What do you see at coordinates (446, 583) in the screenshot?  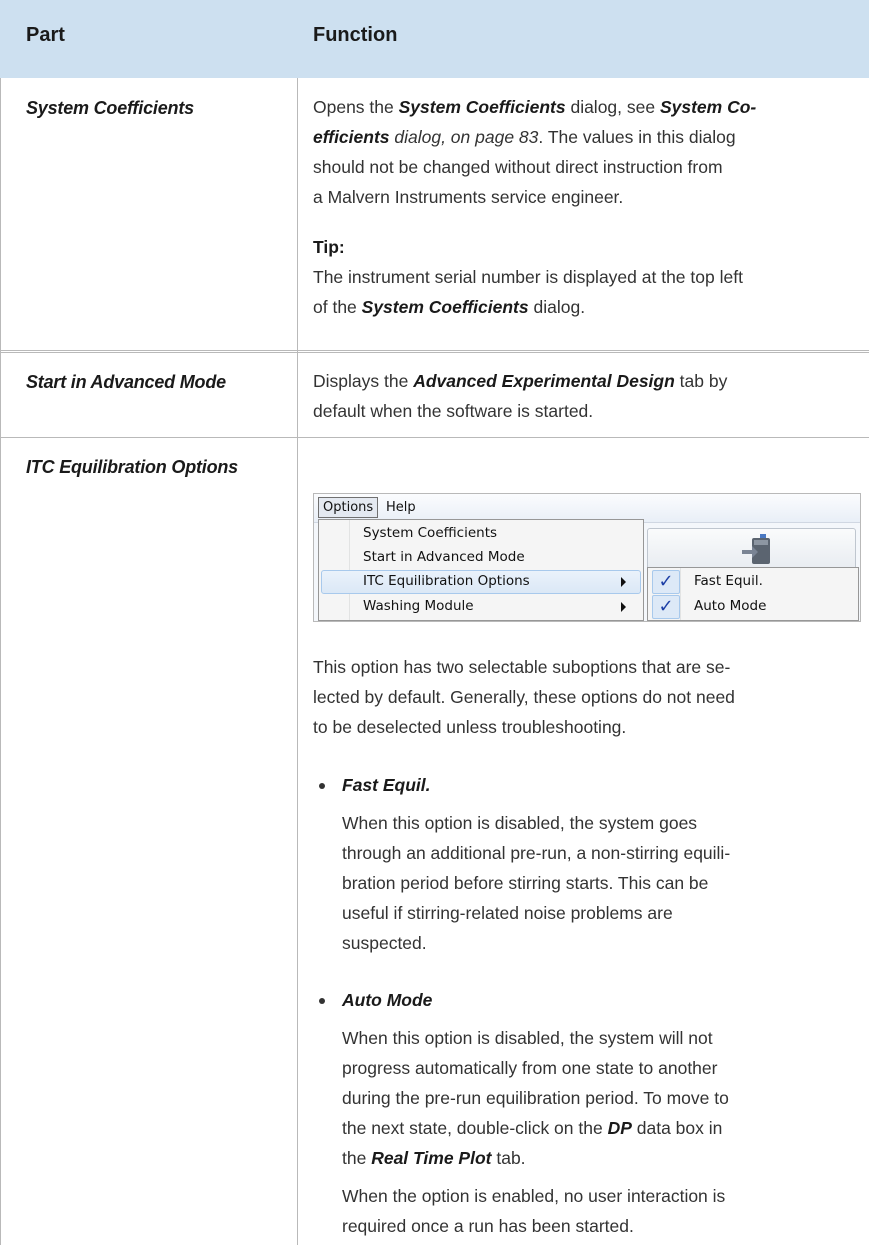 I see `menu-item-itc-equilibration: ITC Equilibration Options` at bounding box center [446, 583].